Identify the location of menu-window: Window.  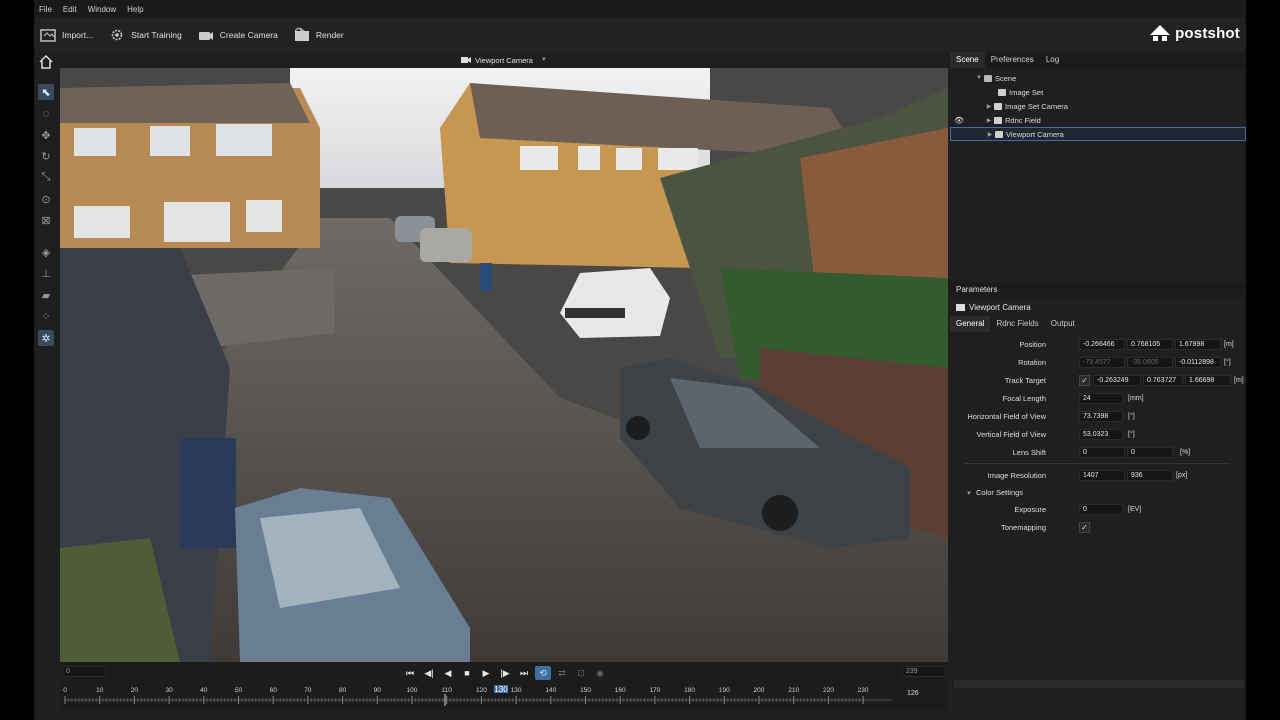
(102, 9).